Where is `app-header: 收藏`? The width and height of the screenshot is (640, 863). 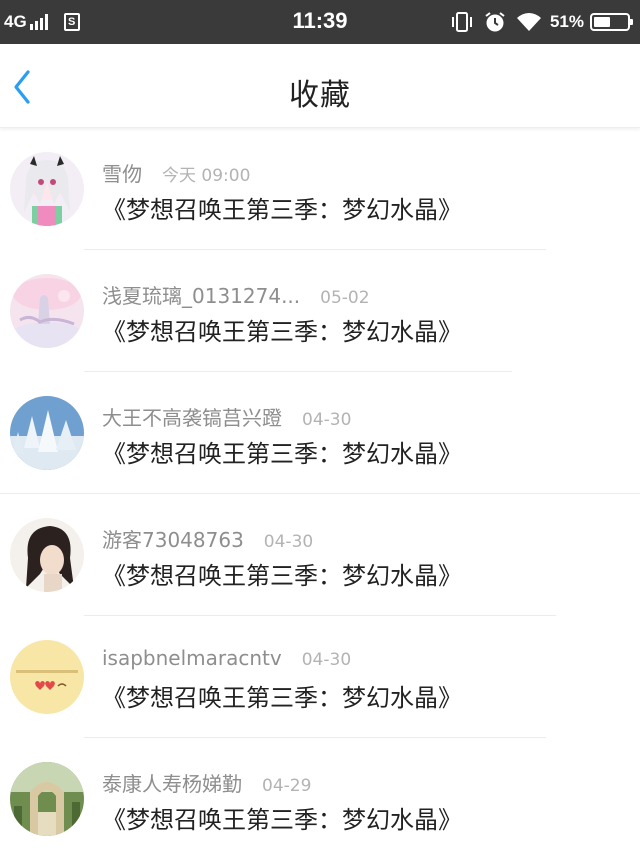
app-header: 收藏 is located at coordinates (320, 86).